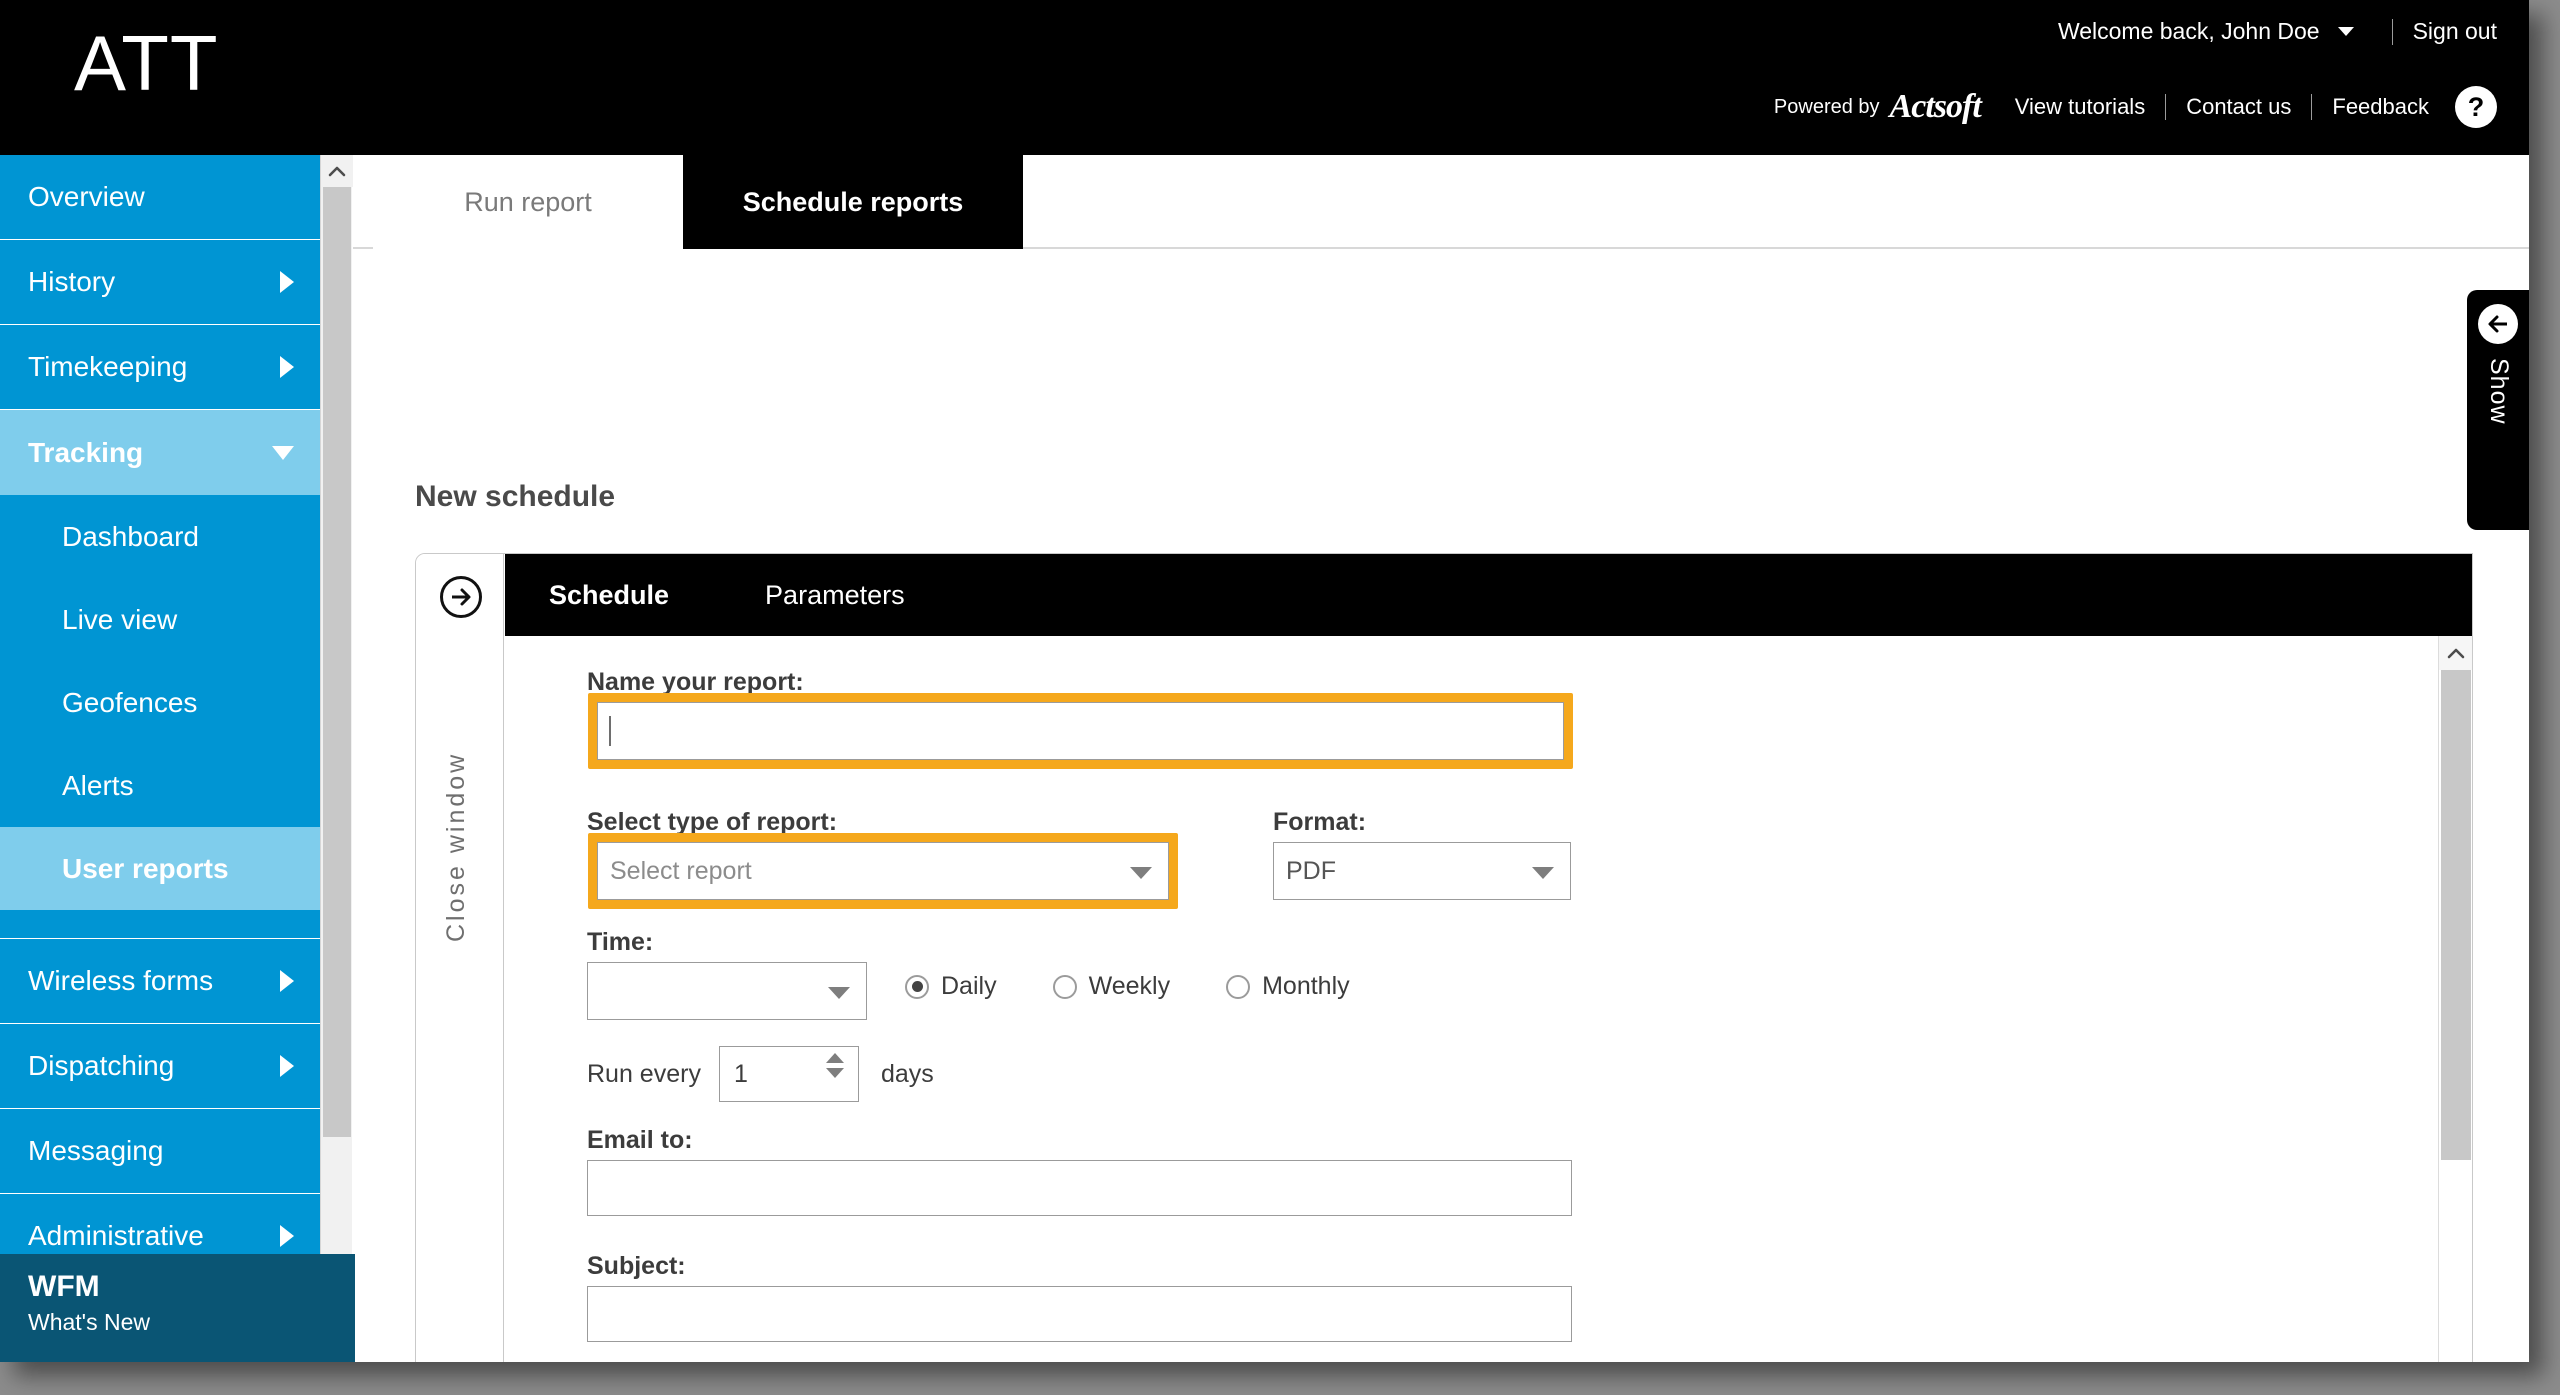  Describe the element at coordinates (712, 822) in the screenshot. I see `select-report-type-label: Select type of report:` at that location.